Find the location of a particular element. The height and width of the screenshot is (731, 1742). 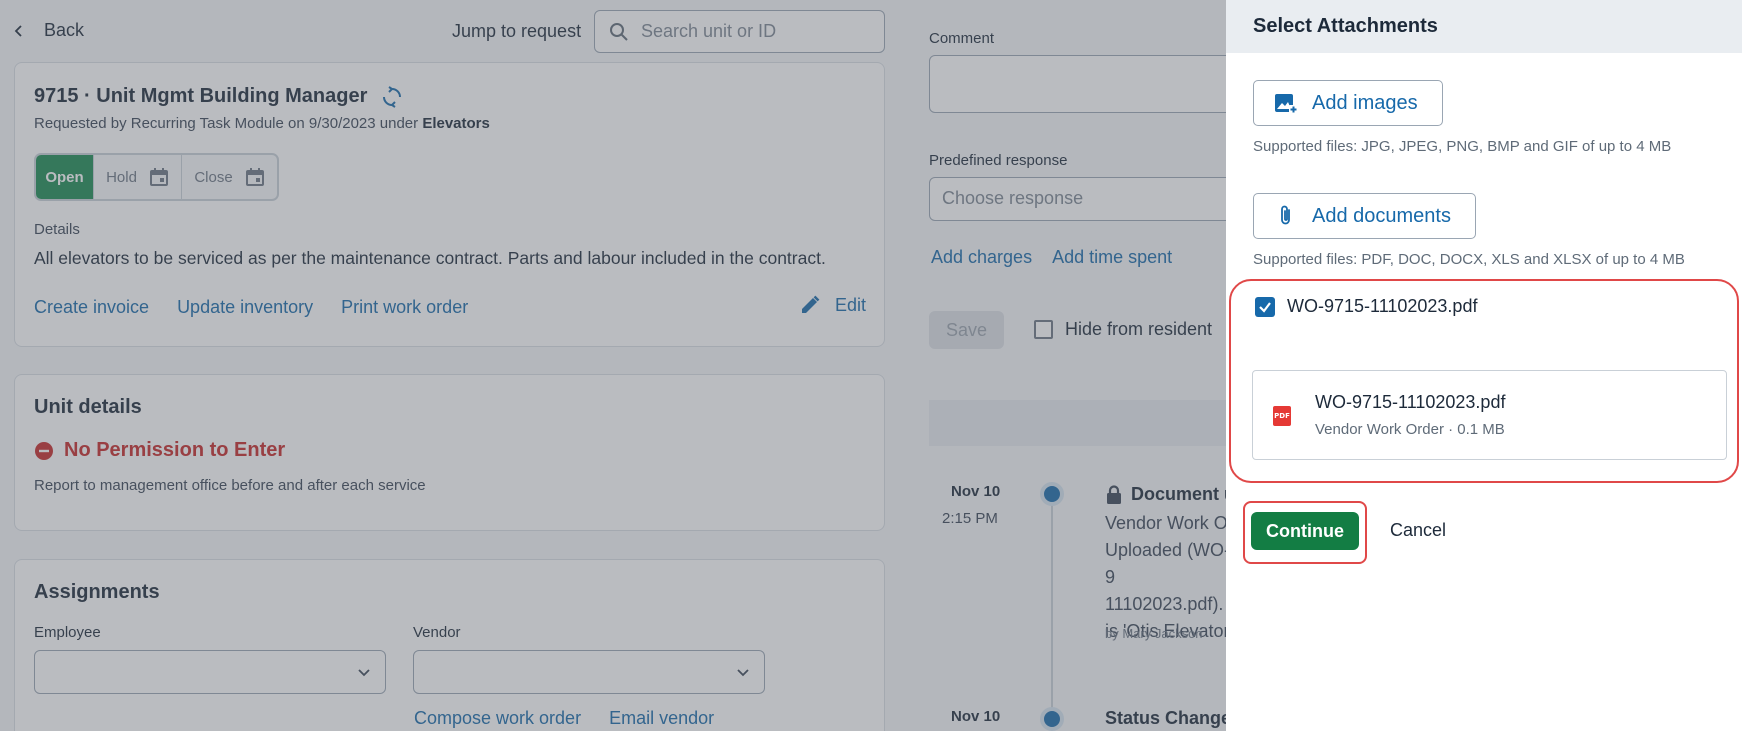

add-documents-button: Add documents is located at coordinates (1364, 216).